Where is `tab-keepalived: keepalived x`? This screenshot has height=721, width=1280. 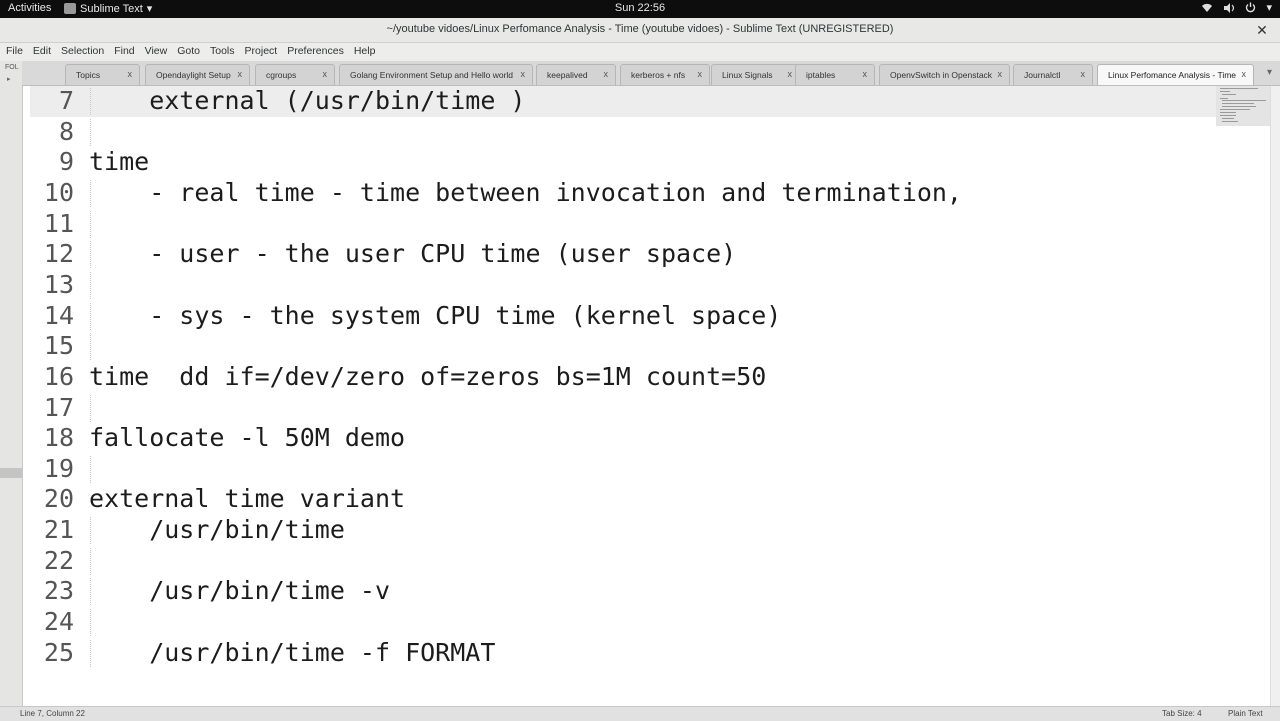
tab-keepalived: keepalived x is located at coordinates (576, 74).